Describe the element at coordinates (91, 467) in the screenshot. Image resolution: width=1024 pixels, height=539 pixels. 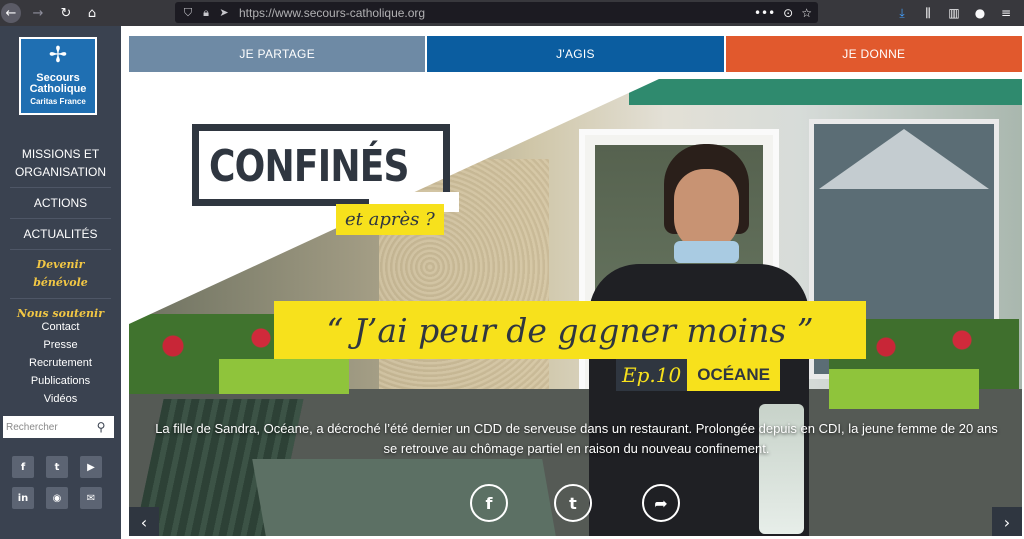
I see `youtube-icon: ▶` at that location.